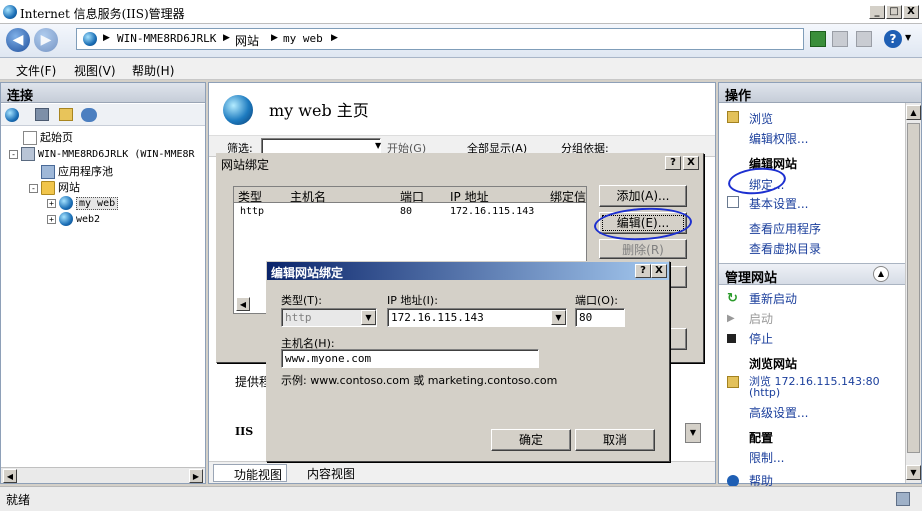 This screenshot has width=922, height=511. What do you see at coordinates (596, 300) in the screenshot?
I see `port-label: 端口(O):` at bounding box center [596, 300].